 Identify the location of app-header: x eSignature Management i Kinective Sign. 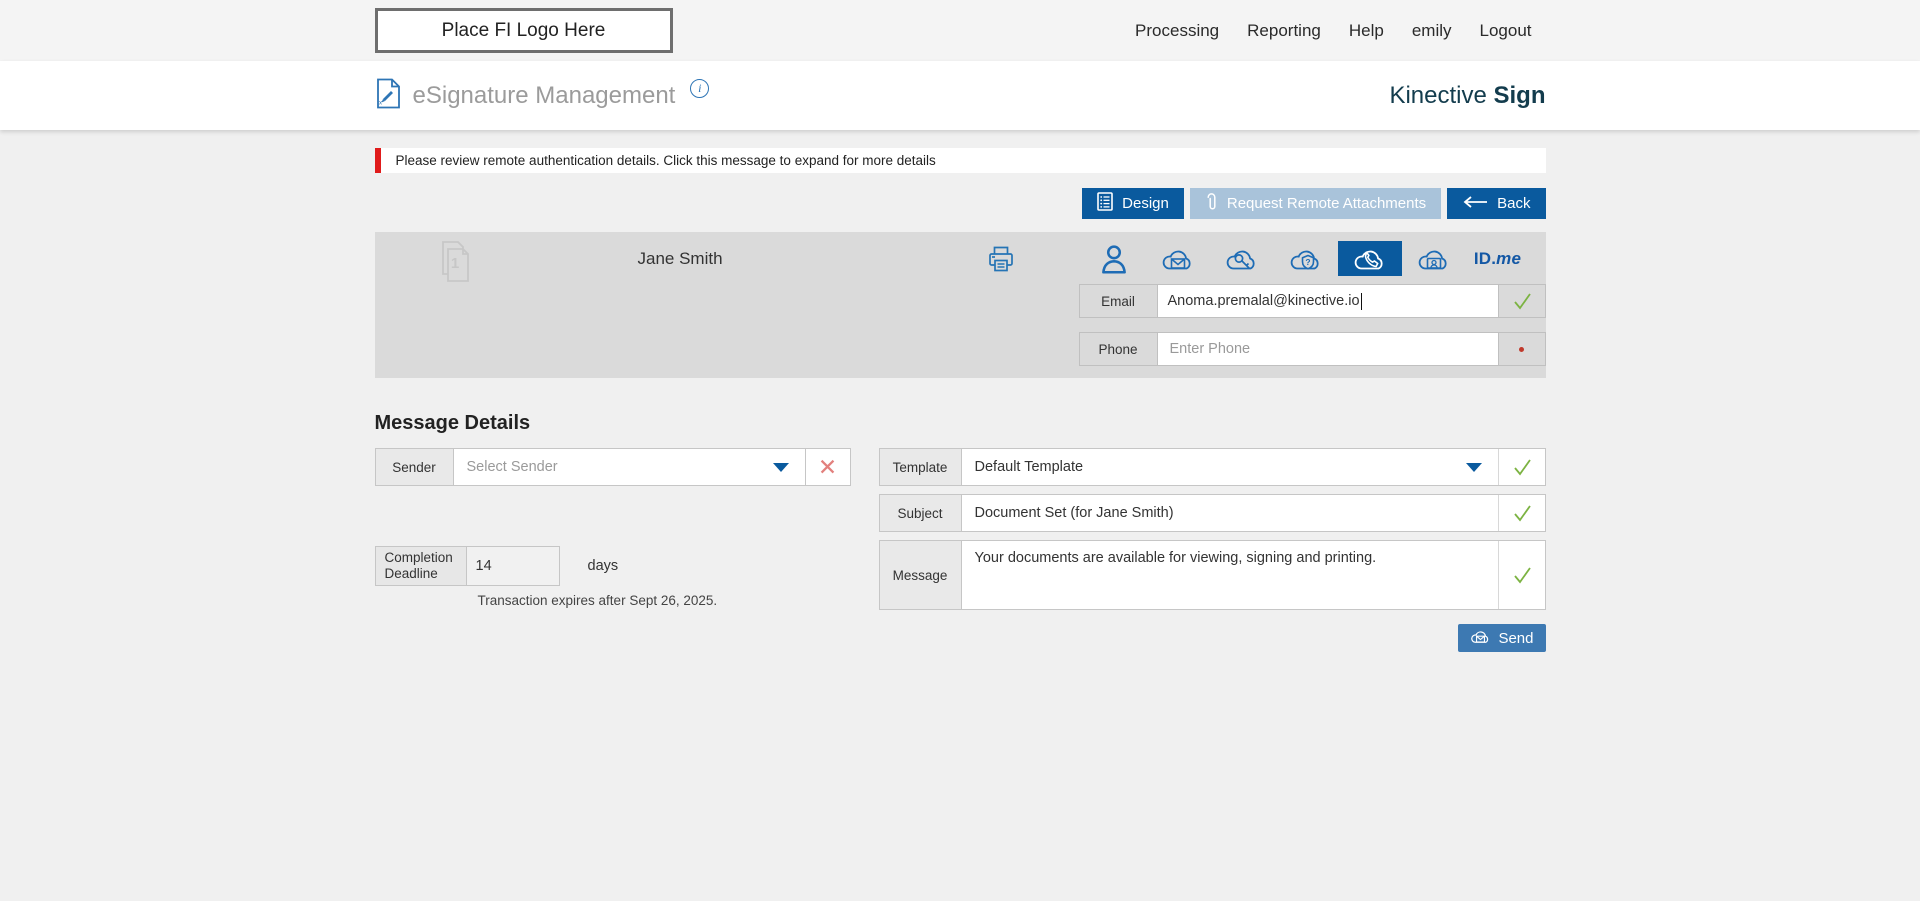
(960, 95).